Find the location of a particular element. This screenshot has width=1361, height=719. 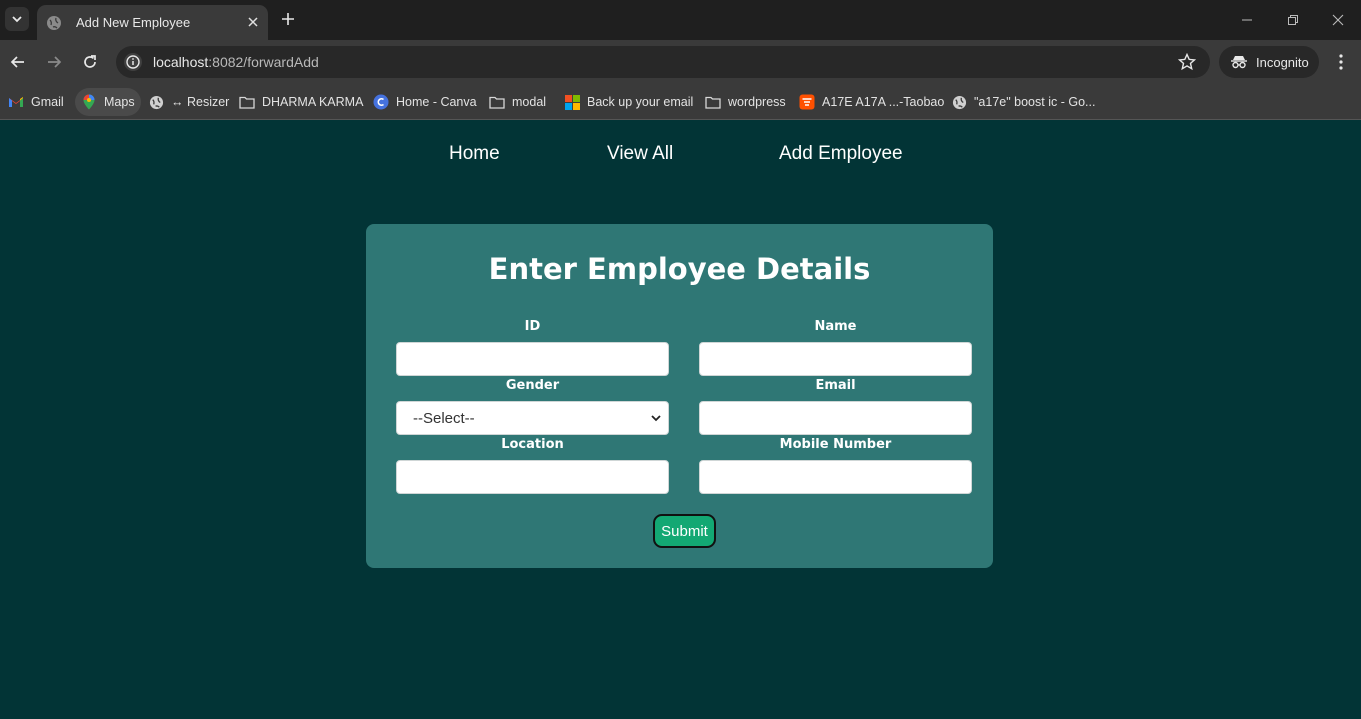

nav-add-employee-link: Add Employee is located at coordinates (841, 154).